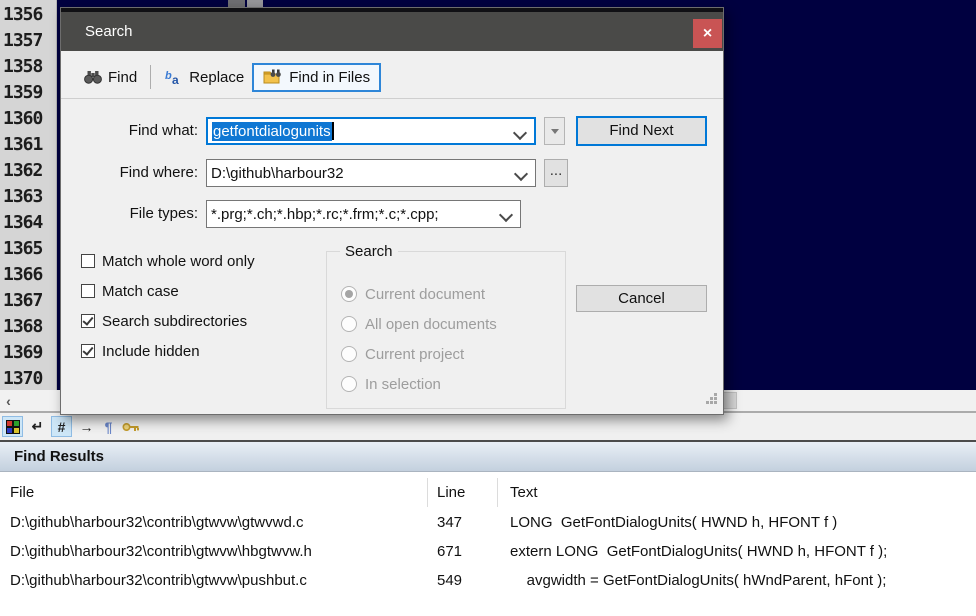 Image resolution: width=976 pixels, height=616 pixels. I want to click on scroll-left-icon: ‹, so click(8, 400).